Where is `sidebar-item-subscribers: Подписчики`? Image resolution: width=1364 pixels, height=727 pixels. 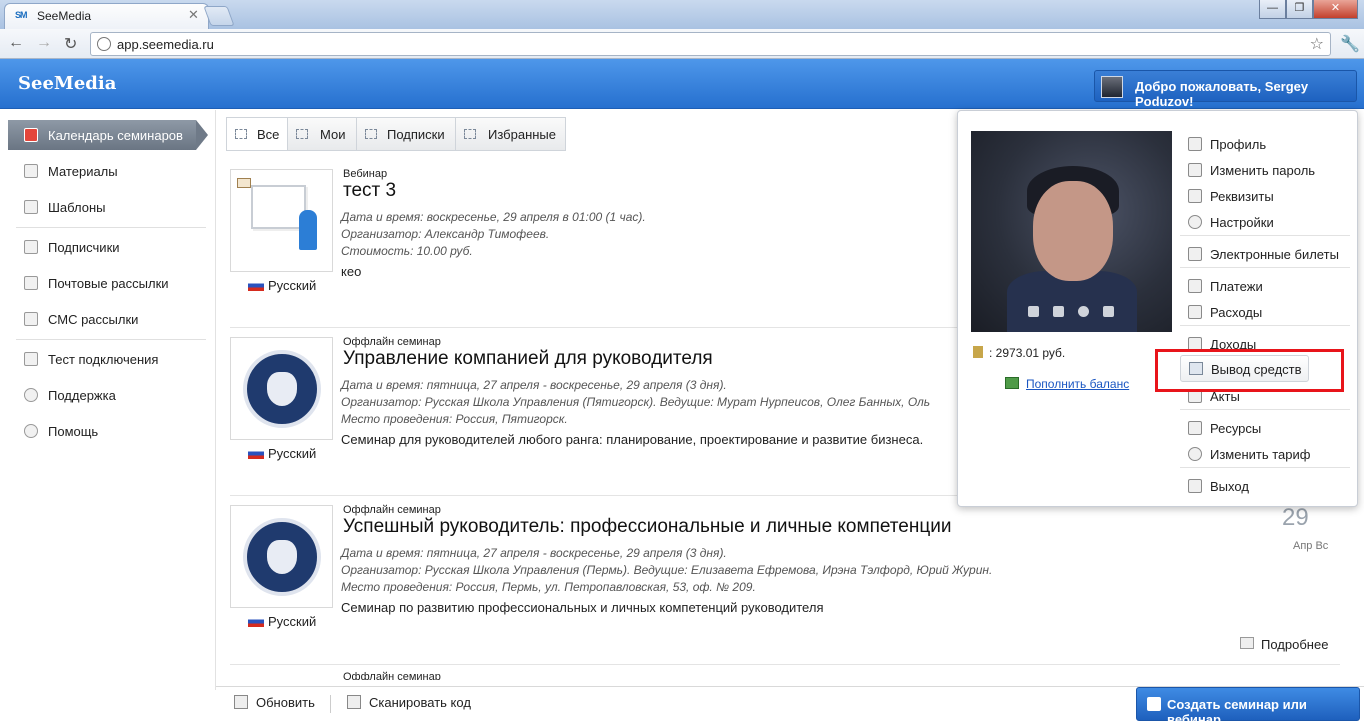 sidebar-item-subscribers: Подписчики is located at coordinates (115, 248).